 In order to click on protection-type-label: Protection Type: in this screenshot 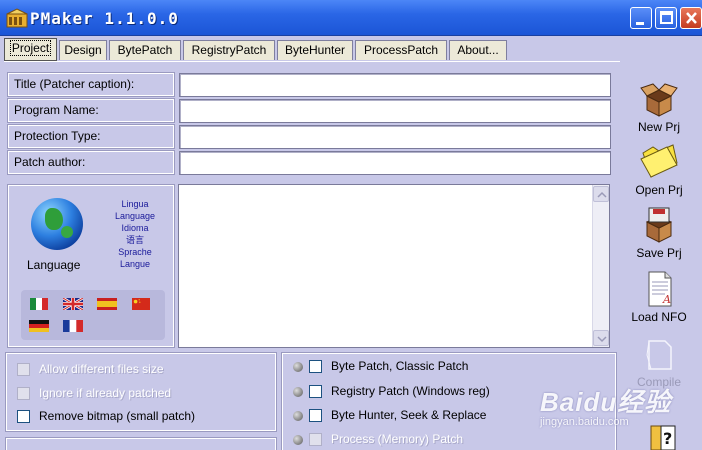, I will do `click(91, 136)`.